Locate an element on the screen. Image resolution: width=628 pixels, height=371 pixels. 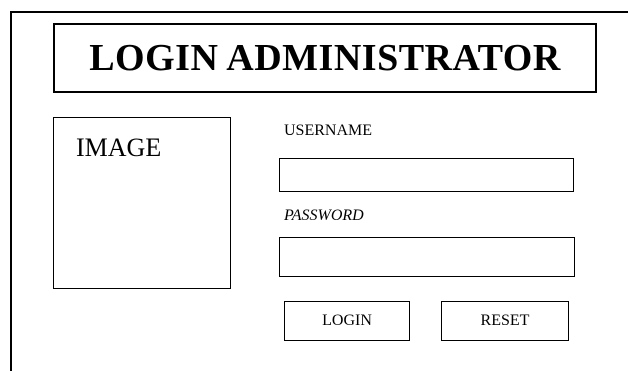
username-label: USERNAME is located at coordinates (328, 130).